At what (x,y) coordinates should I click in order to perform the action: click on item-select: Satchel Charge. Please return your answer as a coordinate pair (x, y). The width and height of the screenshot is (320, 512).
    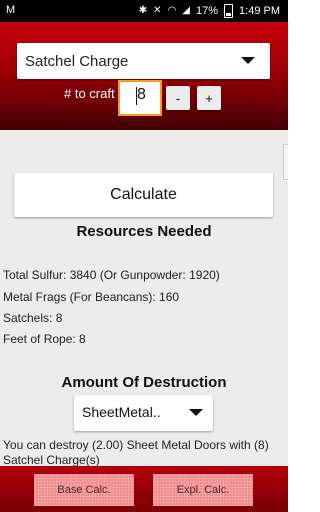
    Looking at the image, I should click on (143, 61).